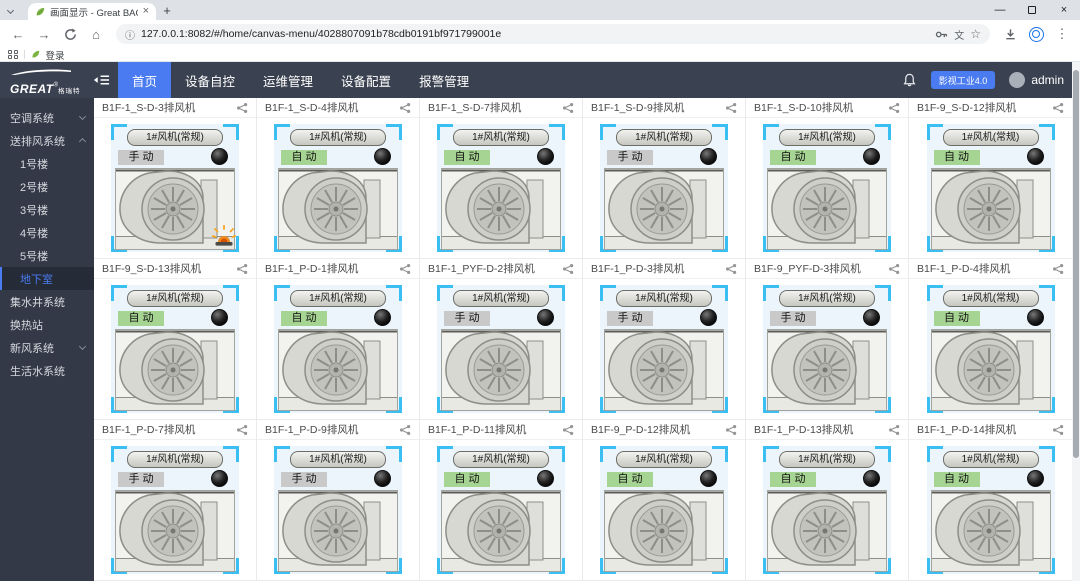 The height and width of the screenshot is (581, 1080). What do you see at coordinates (366, 80) in the screenshot?
I see `nav-tab: 设备配置` at bounding box center [366, 80].